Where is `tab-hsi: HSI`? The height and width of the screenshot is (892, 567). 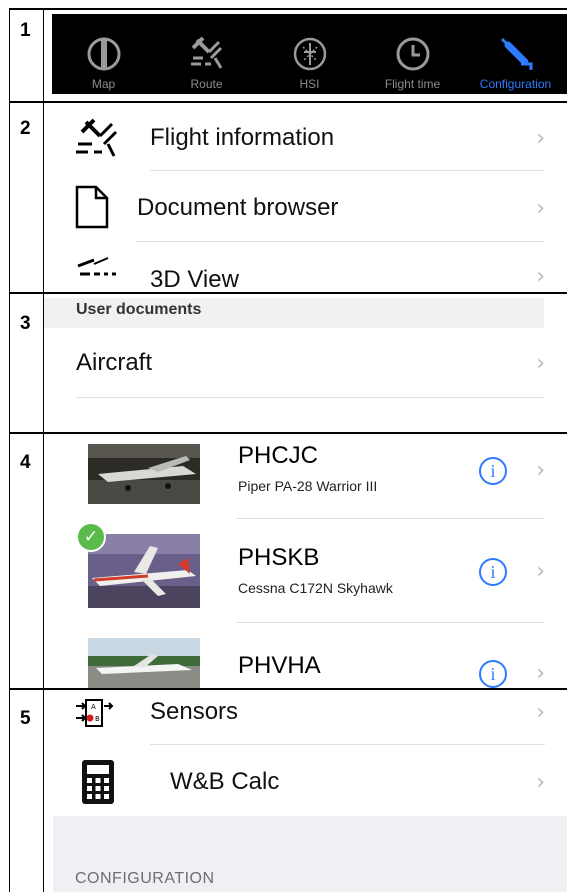 tab-hsi: HSI is located at coordinates (309, 54).